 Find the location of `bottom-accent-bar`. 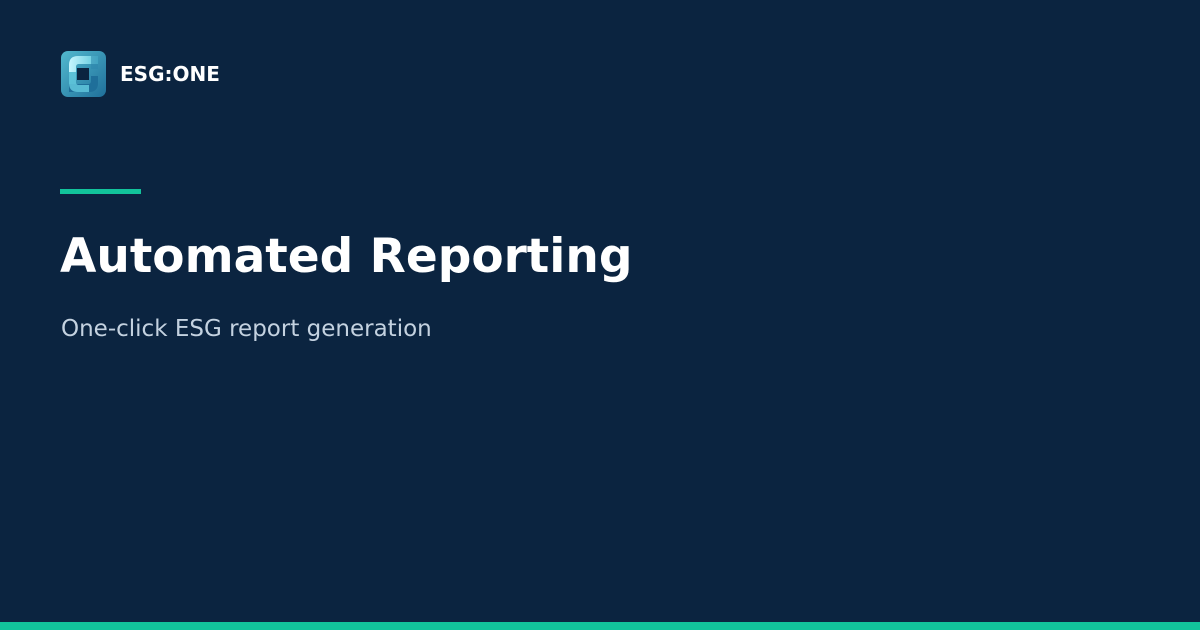

bottom-accent-bar is located at coordinates (600, 626).